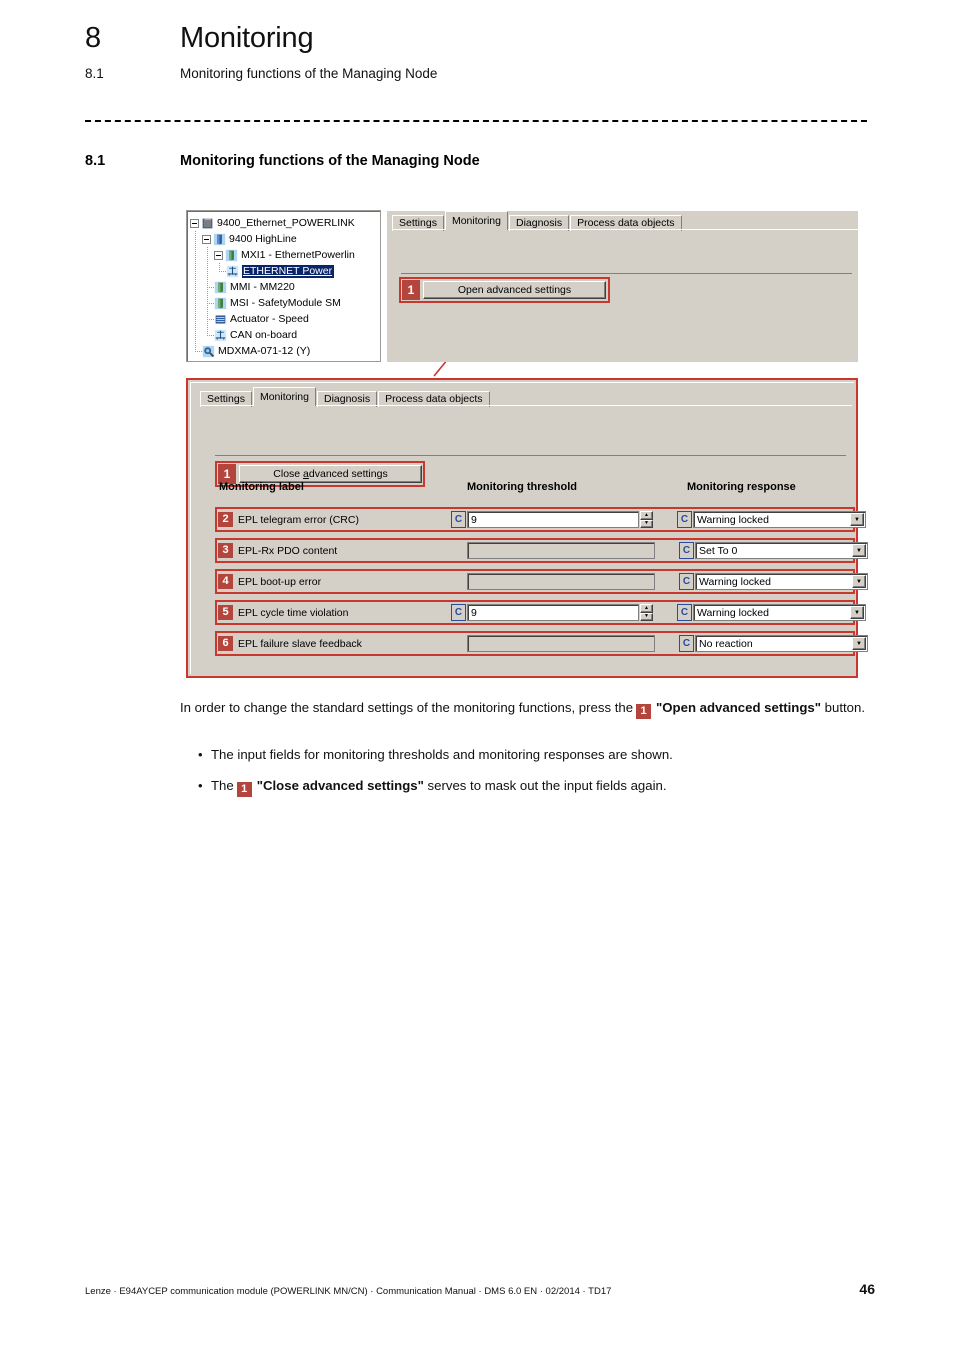 This screenshot has width=954, height=1350. What do you see at coordinates (541, 550) in the screenshot?
I see `table-row: 3 EPL-Rx PDO content C Set To 0 ▼` at bounding box center [541, 550].